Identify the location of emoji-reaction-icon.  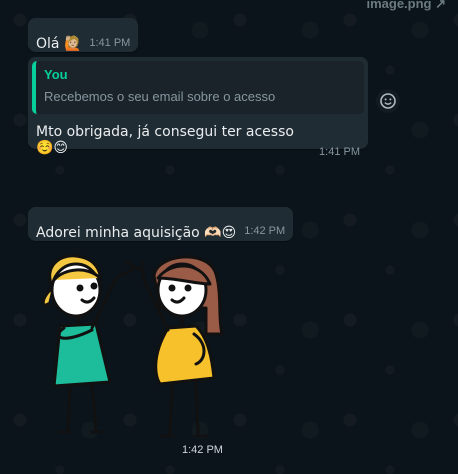
(388, 101).